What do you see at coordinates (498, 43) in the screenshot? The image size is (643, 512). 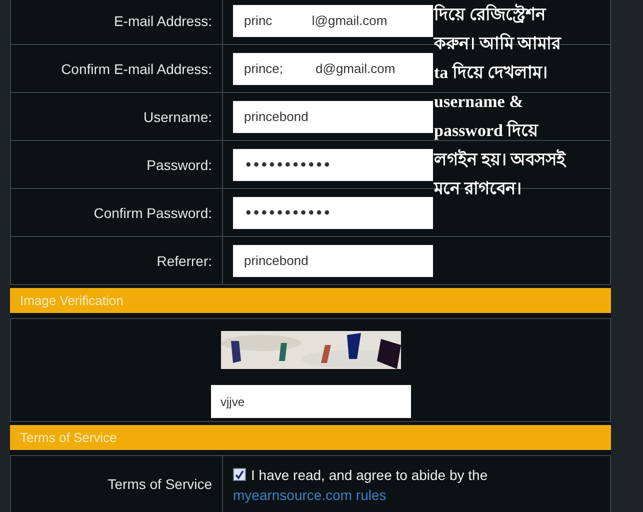 I see `annotation-text: করুন। আমি আমার` at bounding box center [498, 43].